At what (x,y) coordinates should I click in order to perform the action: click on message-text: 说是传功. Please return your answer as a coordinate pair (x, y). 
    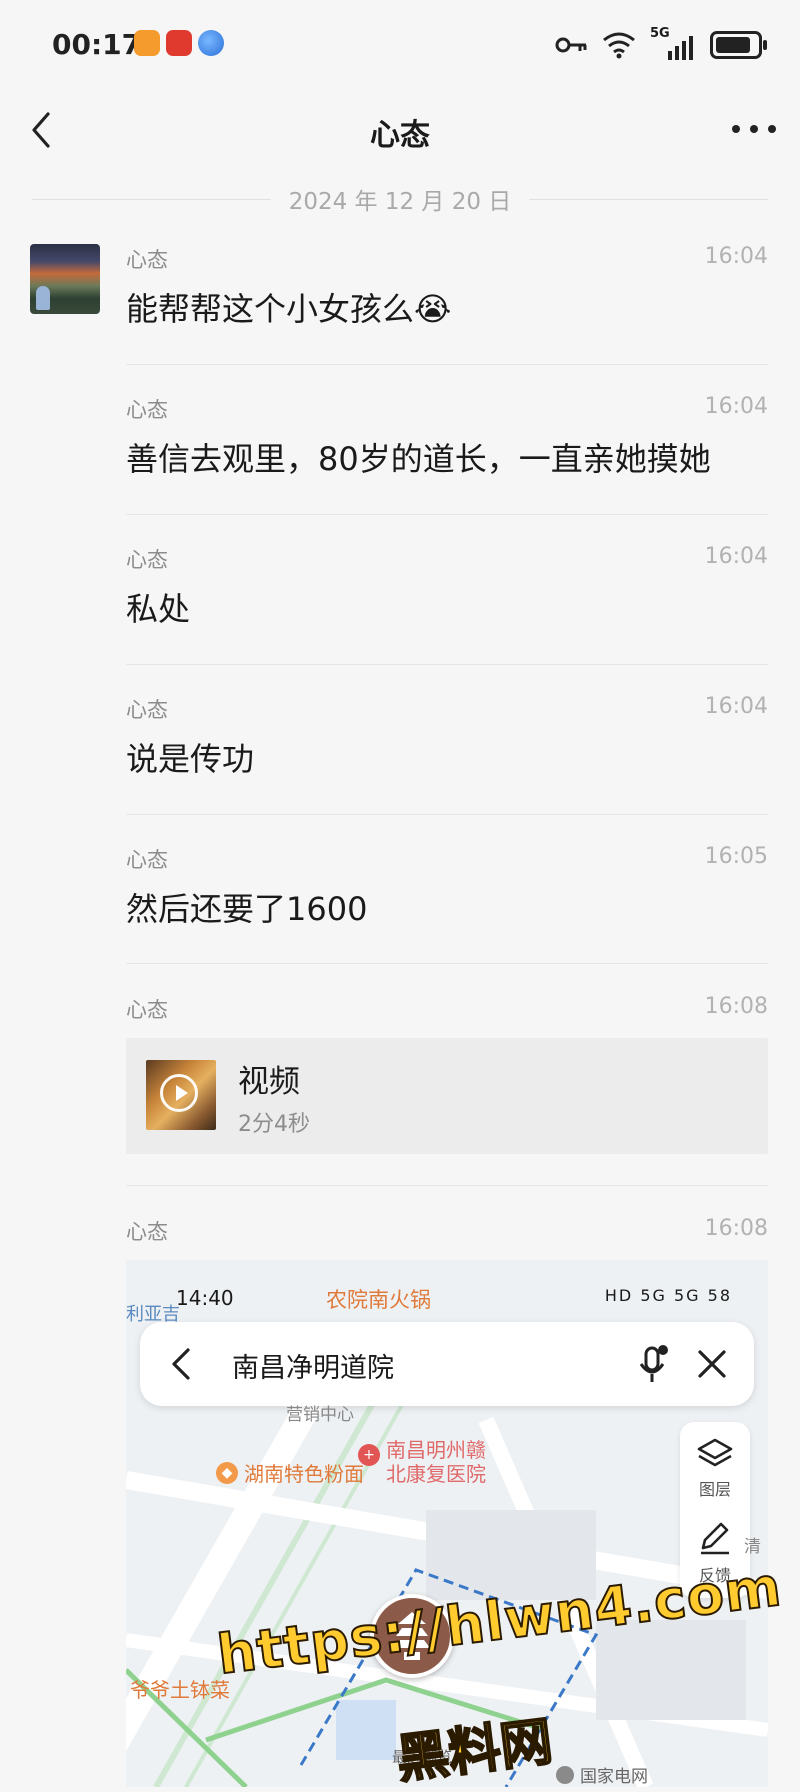
    Looking at the image, I should click on (190, 759).